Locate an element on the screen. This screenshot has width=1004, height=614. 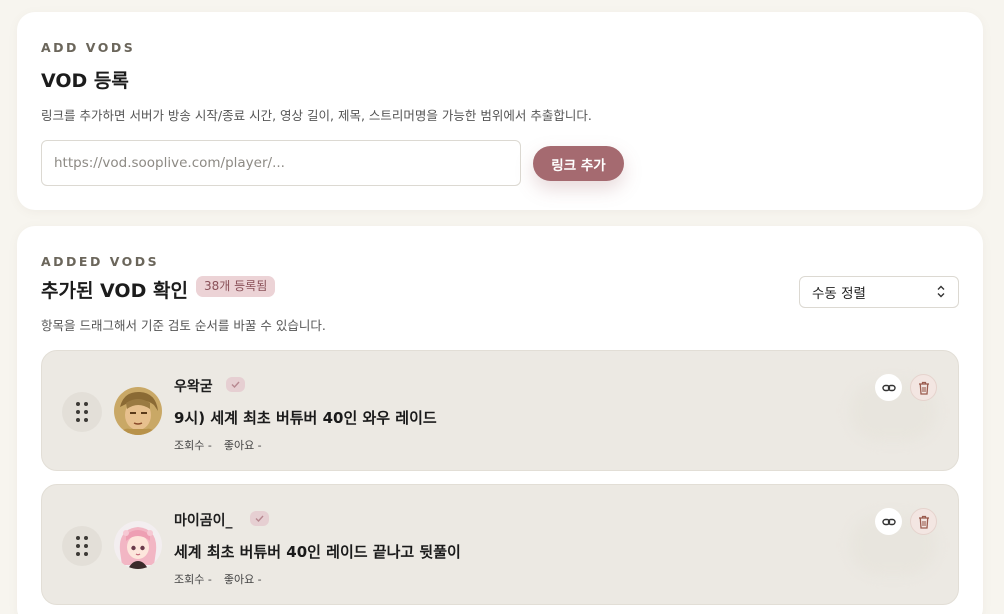
sort-select-value: 수동 정렬 is located at coordinates (839, 294).